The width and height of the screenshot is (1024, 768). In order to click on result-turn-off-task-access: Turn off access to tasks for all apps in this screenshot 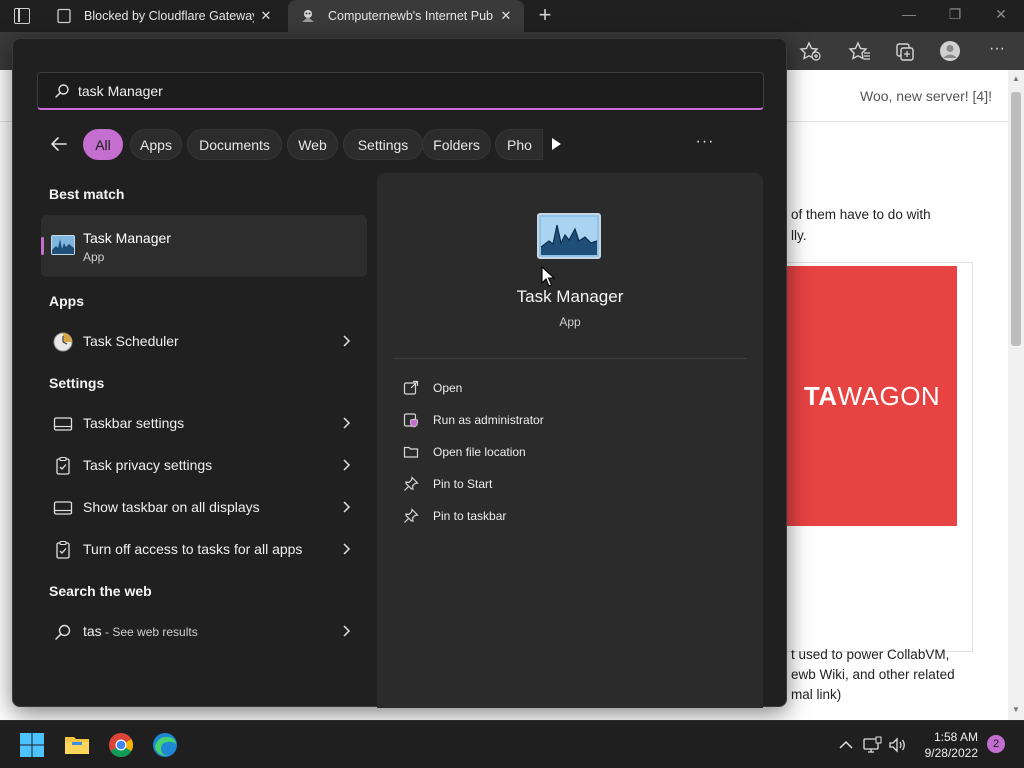, I will do `click(204, 549)`.